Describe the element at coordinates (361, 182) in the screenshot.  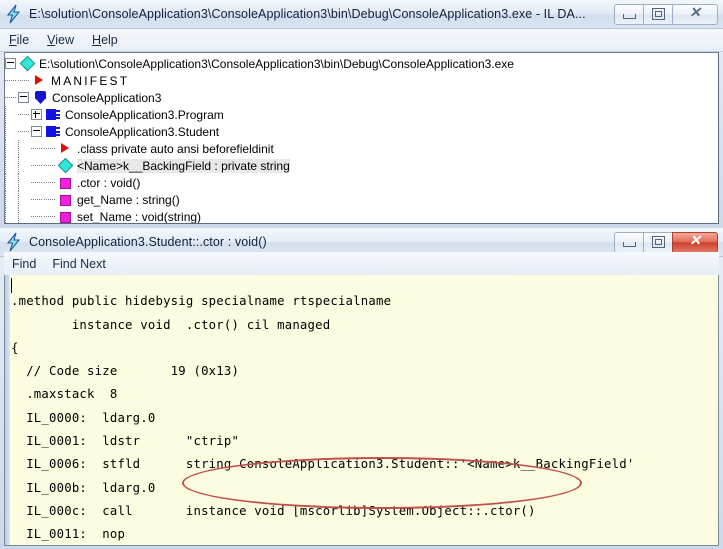
I see `tree-row: .ctor : void()` at that location.